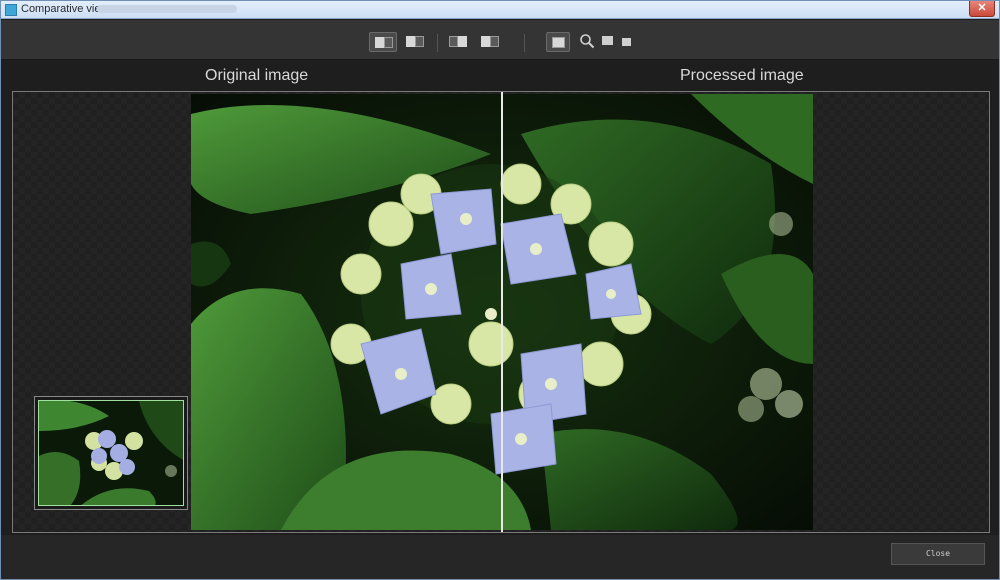 The width and height of the screenshot is (1000, 580). I want to click on split-divider-handle, so click(502, 312).